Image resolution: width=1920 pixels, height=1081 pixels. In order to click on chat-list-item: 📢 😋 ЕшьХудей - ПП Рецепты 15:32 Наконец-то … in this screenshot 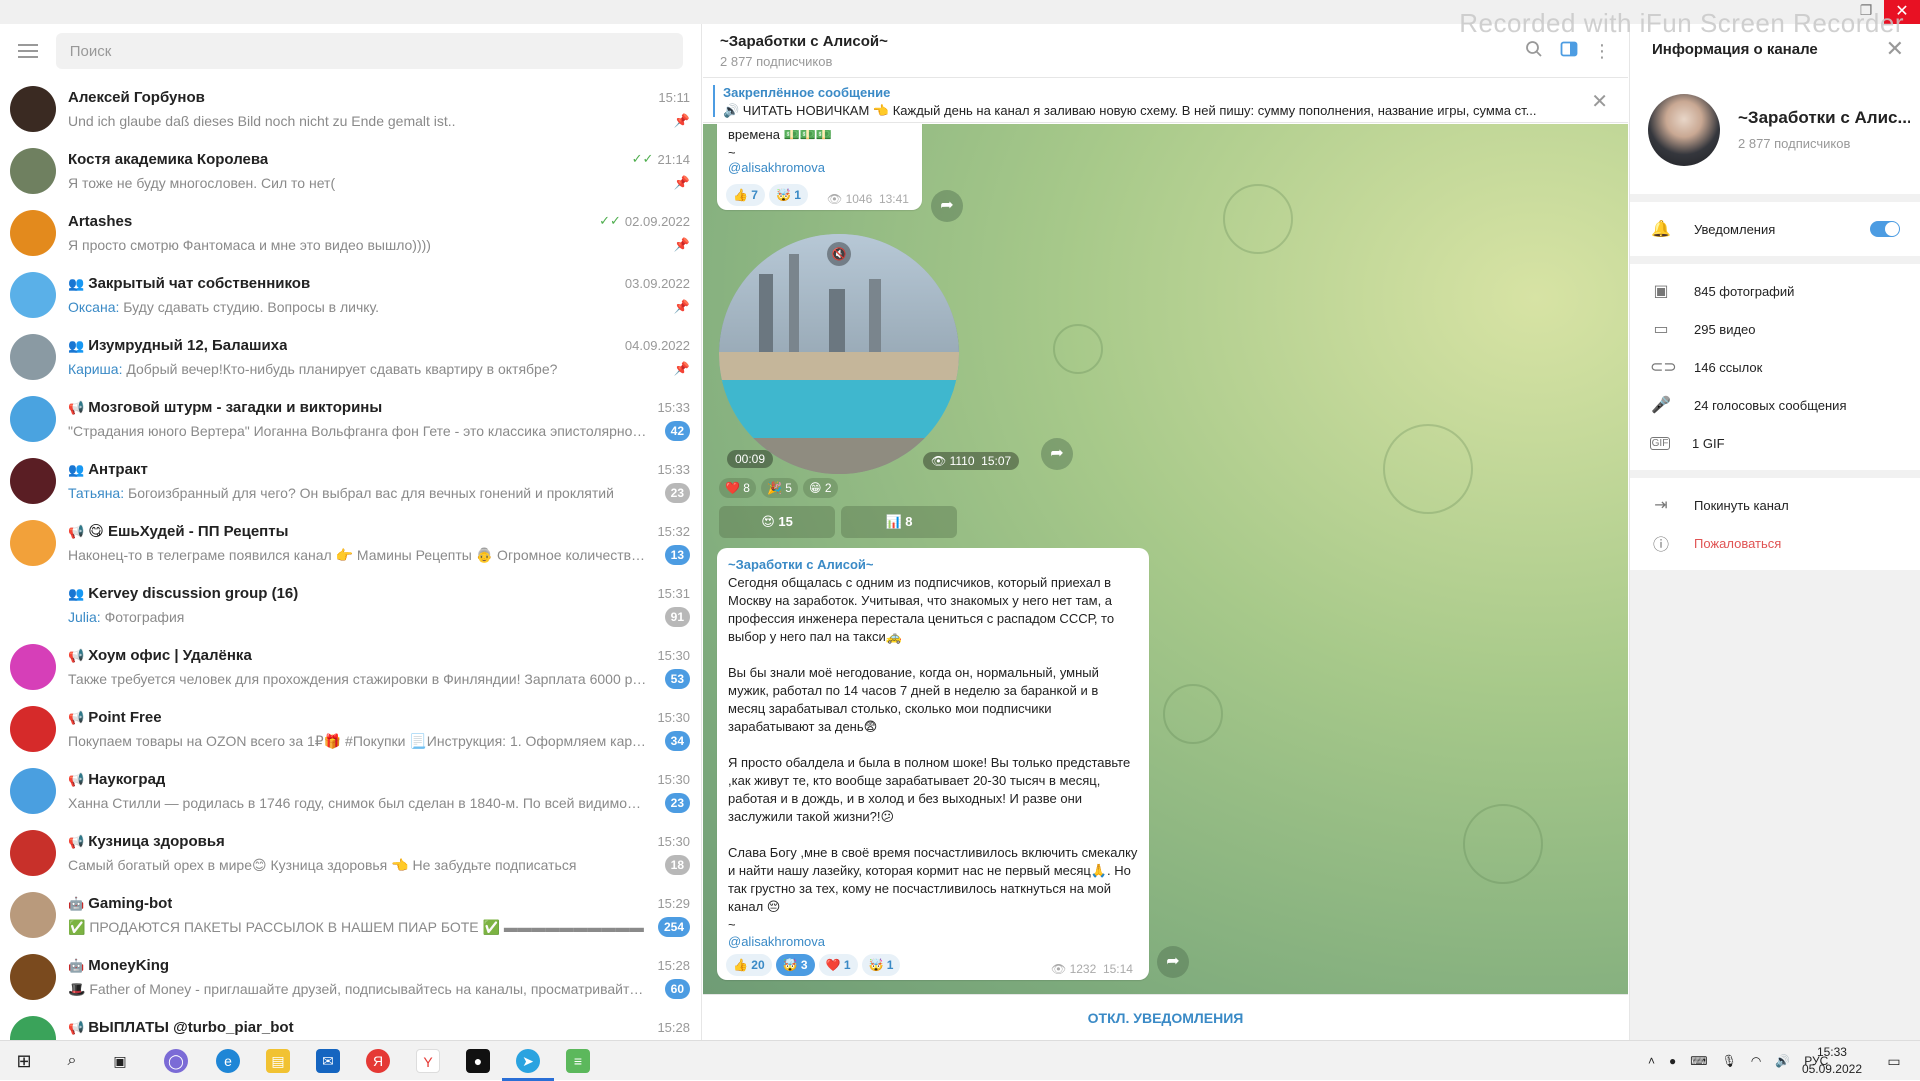, I will do `click(350, 543)`.